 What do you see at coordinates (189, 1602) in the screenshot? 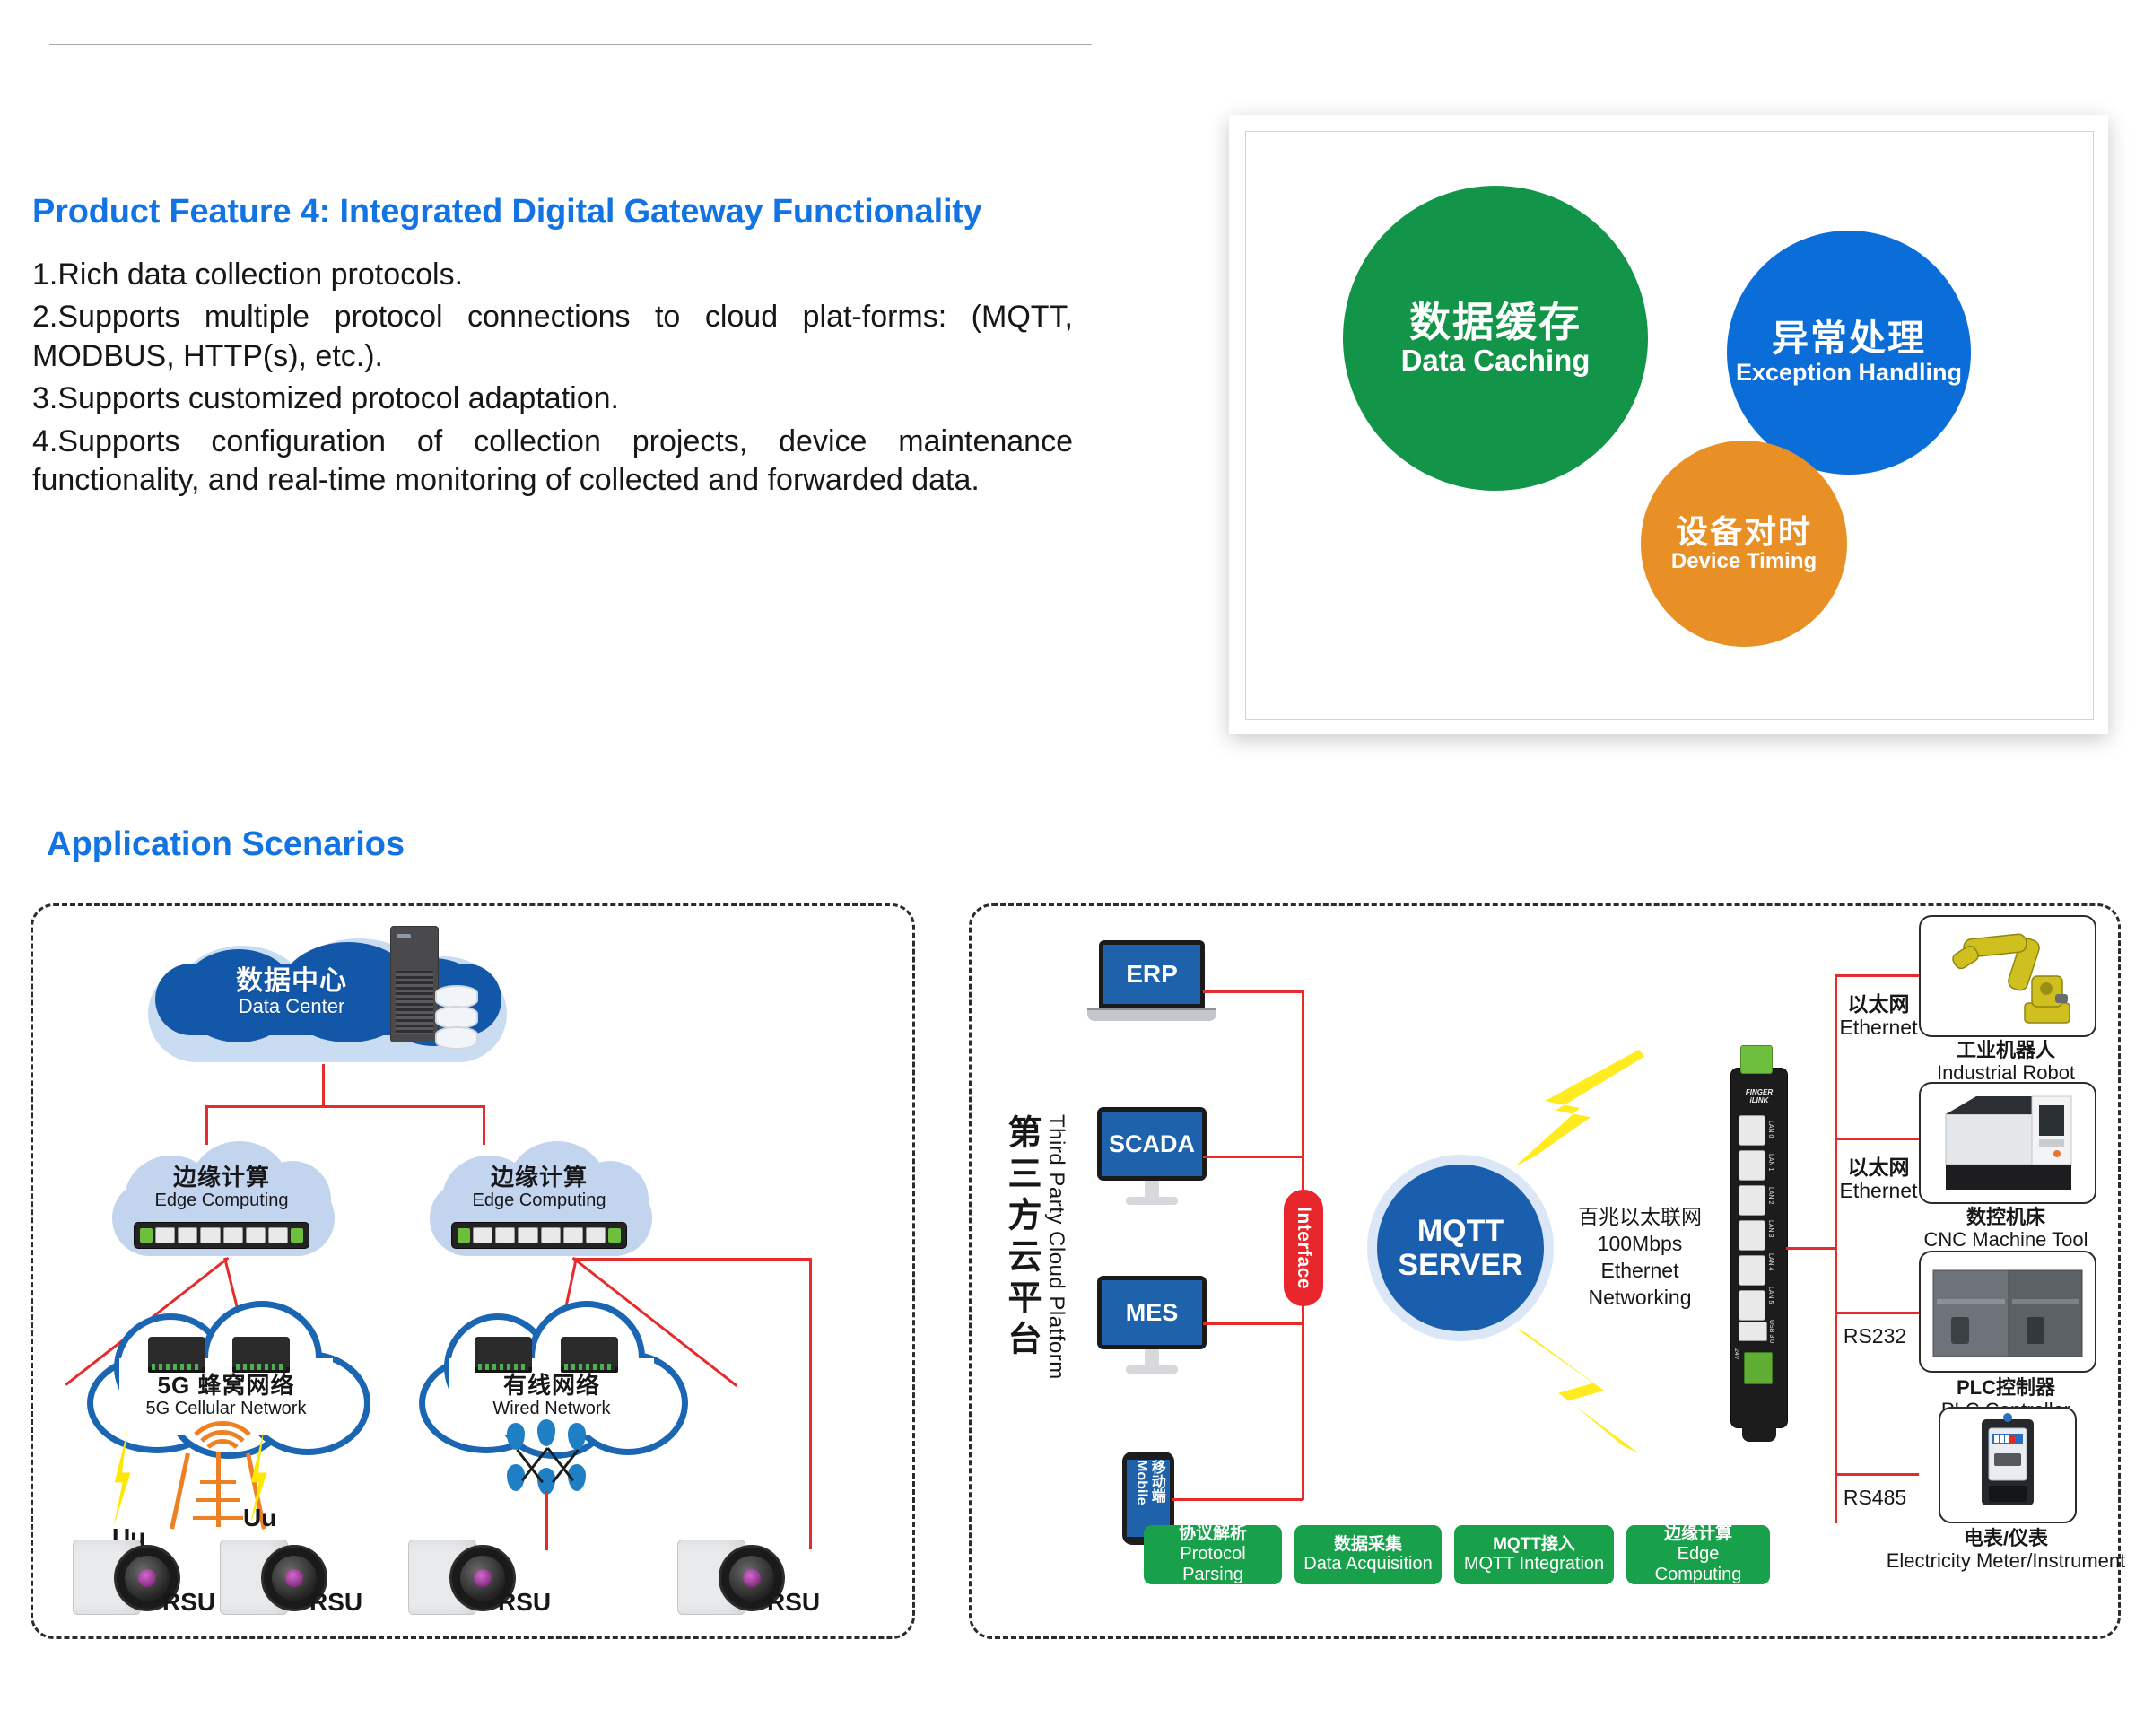
I see `rsu-label-1: RSU` at bounding box center [189, 1602].